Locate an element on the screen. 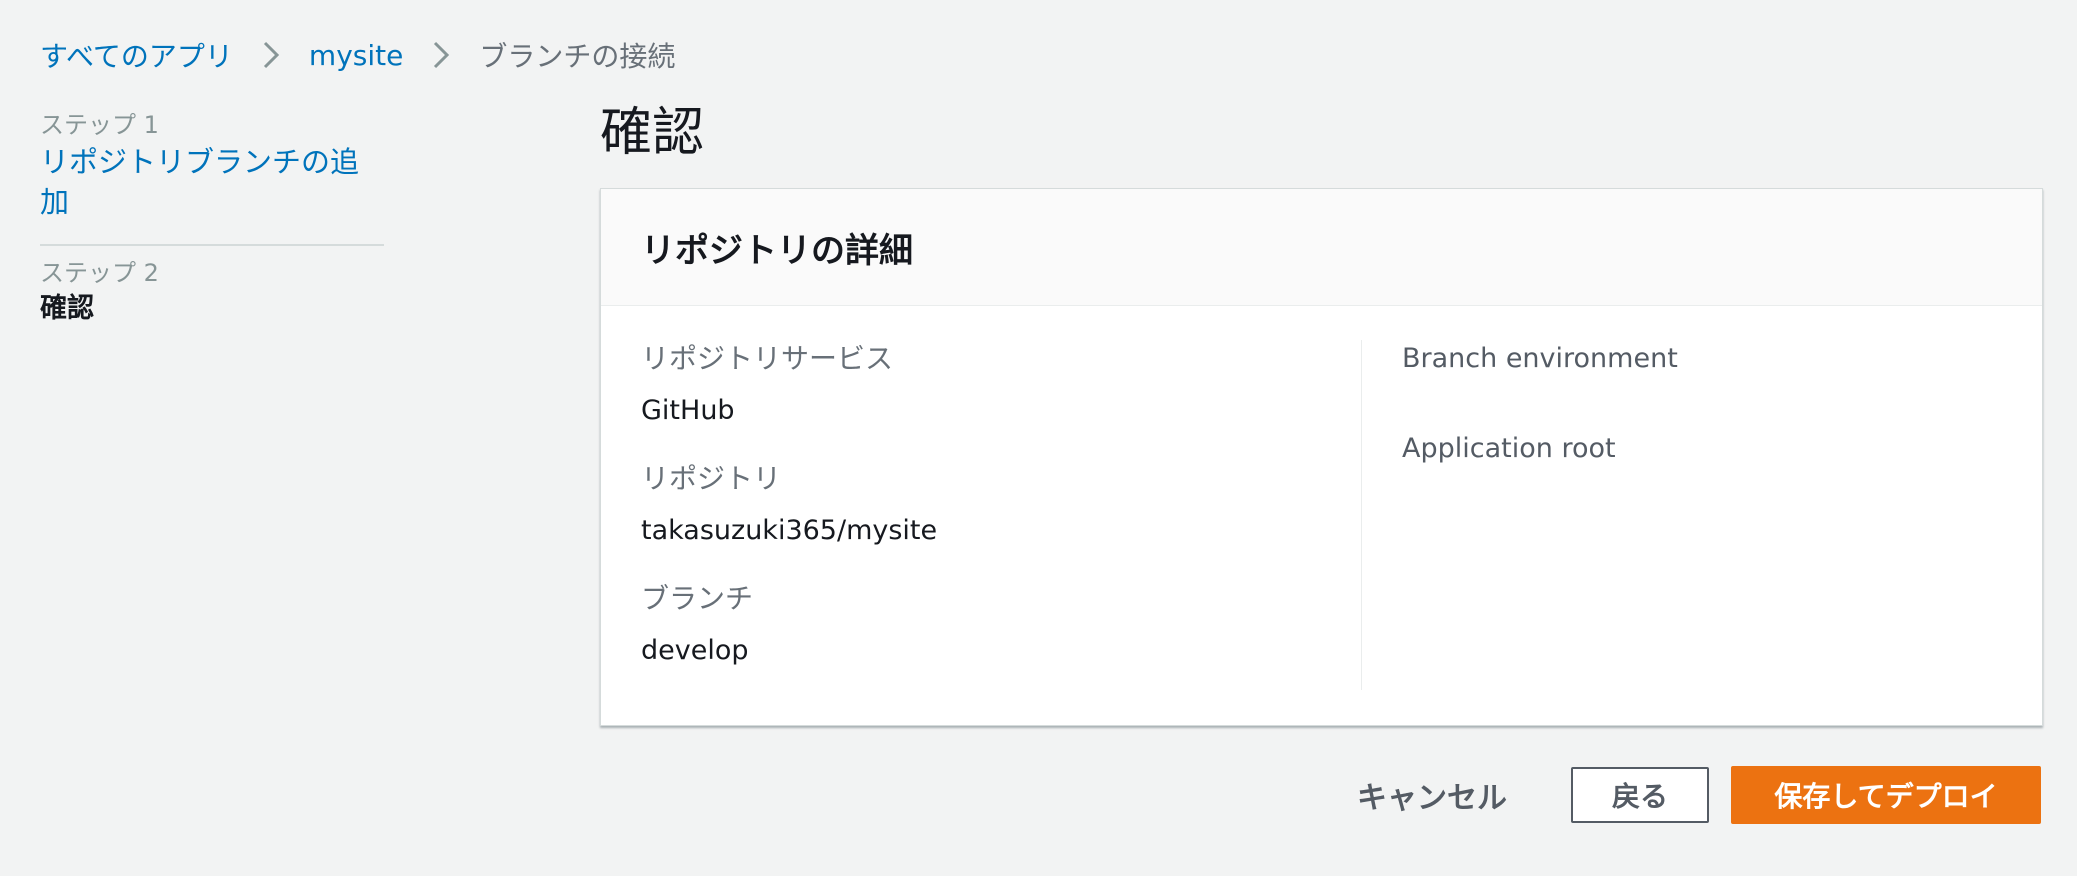 The width and height of the screenshot is (2077, 876). details-right-column: Branch environment Application root is located at coordinates (1520, 515).